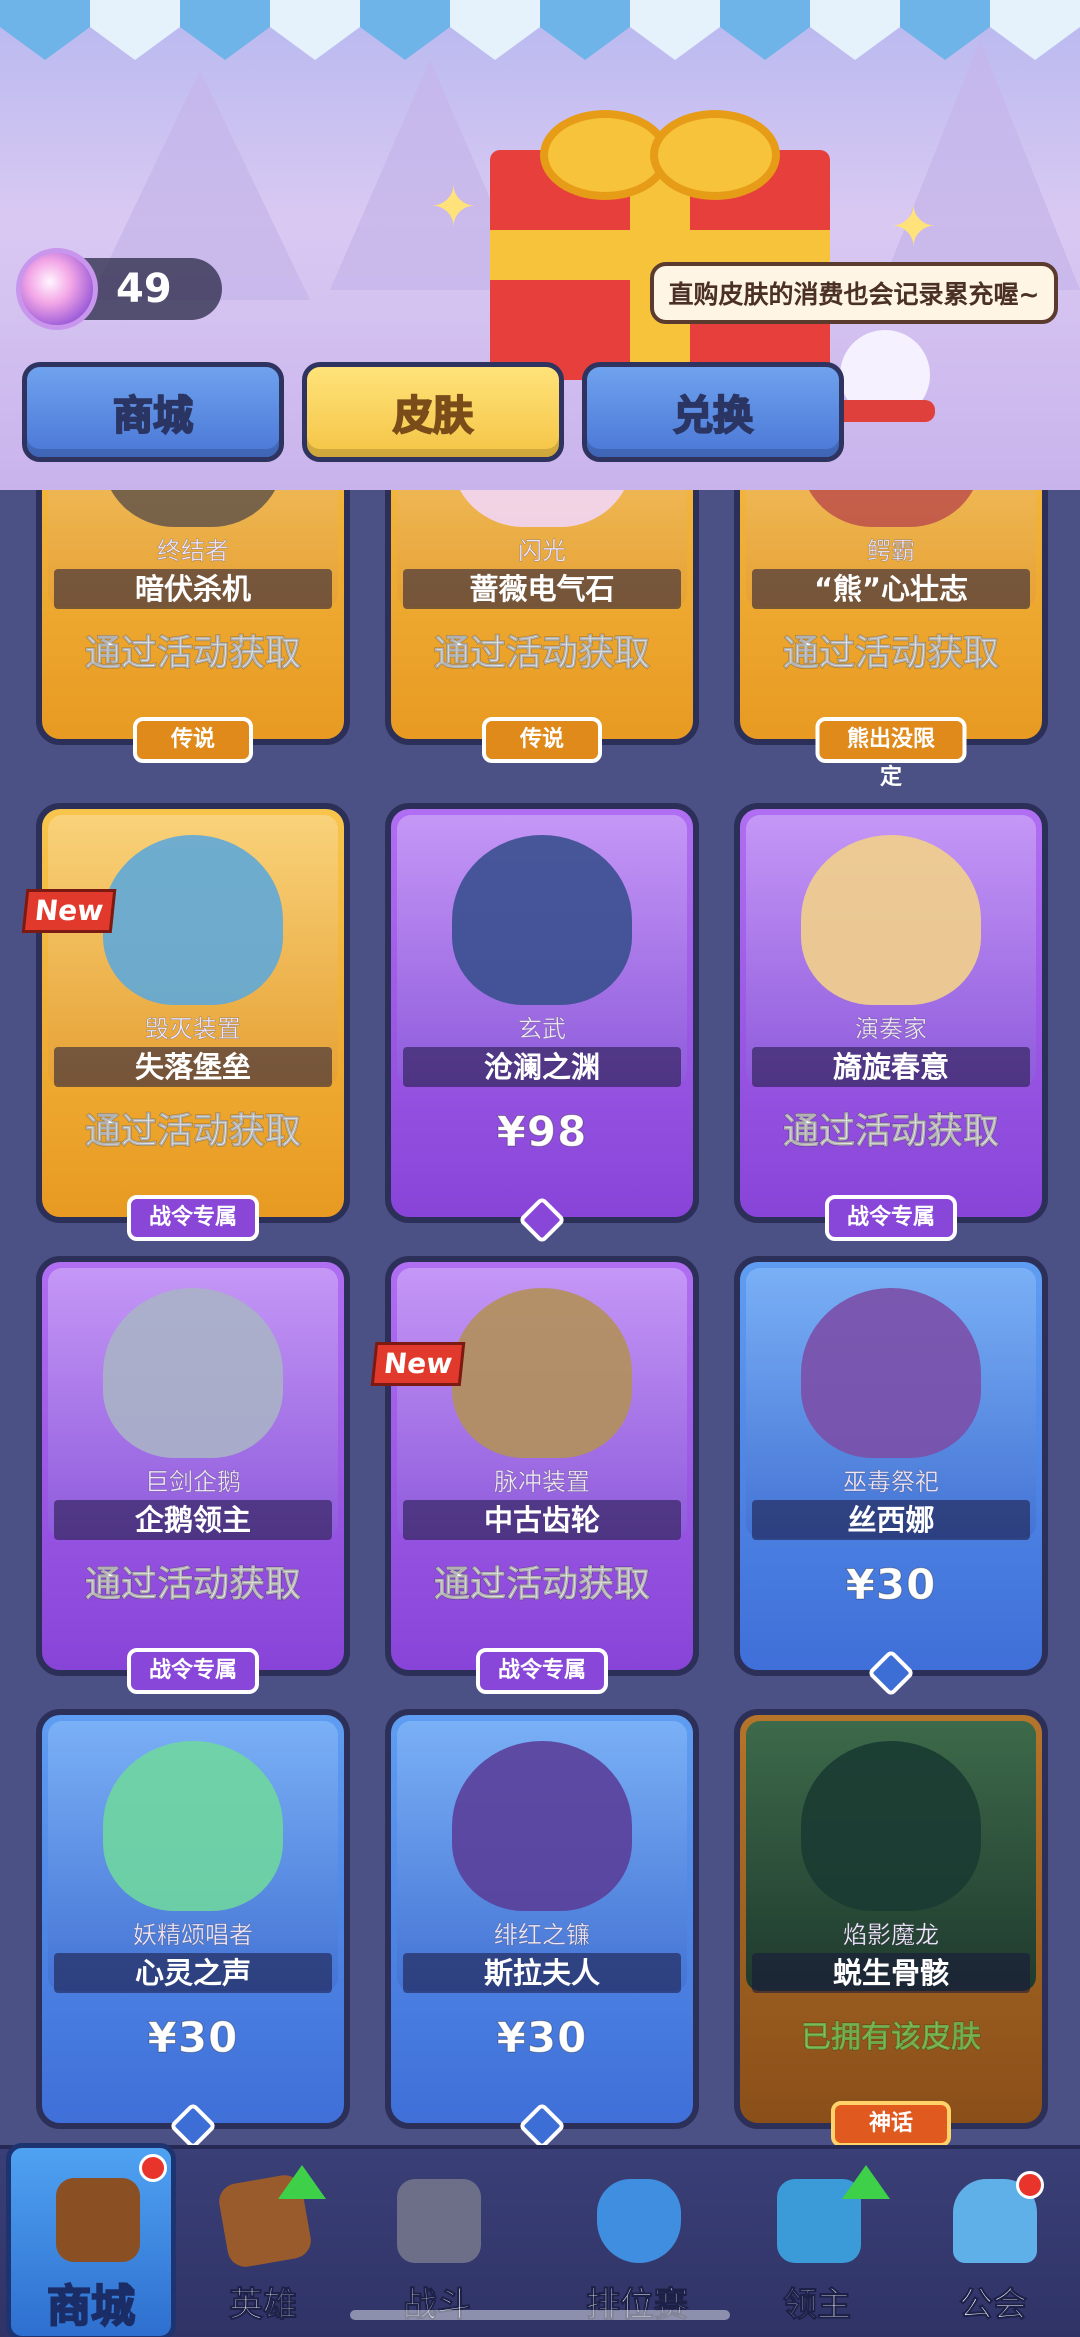  I want to click on skin-card: 玄武 沧澜之渊 ¥98, so click(542, 1024).